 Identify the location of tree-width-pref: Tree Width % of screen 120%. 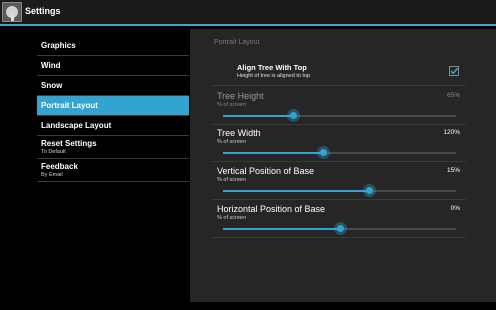
(339, 143).